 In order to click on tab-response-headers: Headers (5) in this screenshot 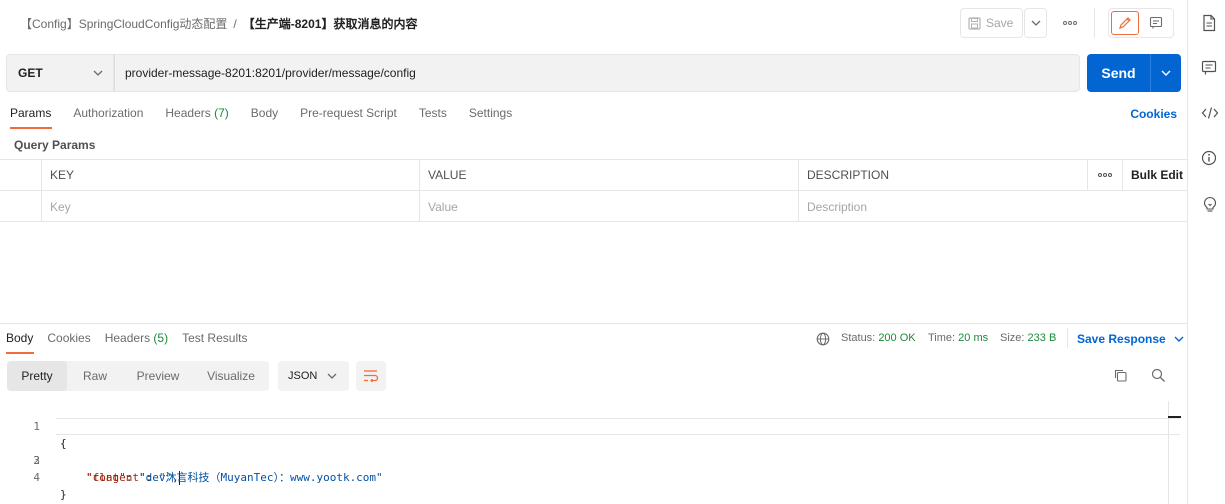, I will do `click(136, 342)`.